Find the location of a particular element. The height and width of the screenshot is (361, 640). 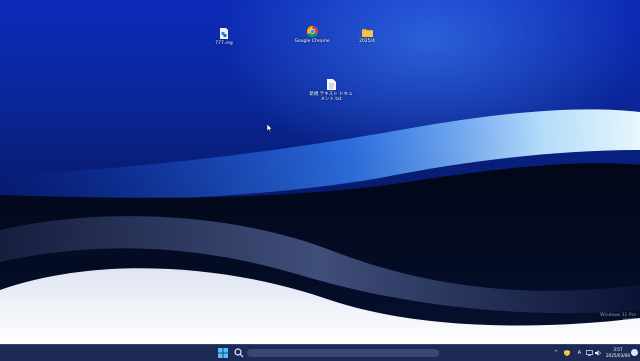

clock-date: 2025/03/06 is located at coordinates (617, 355).